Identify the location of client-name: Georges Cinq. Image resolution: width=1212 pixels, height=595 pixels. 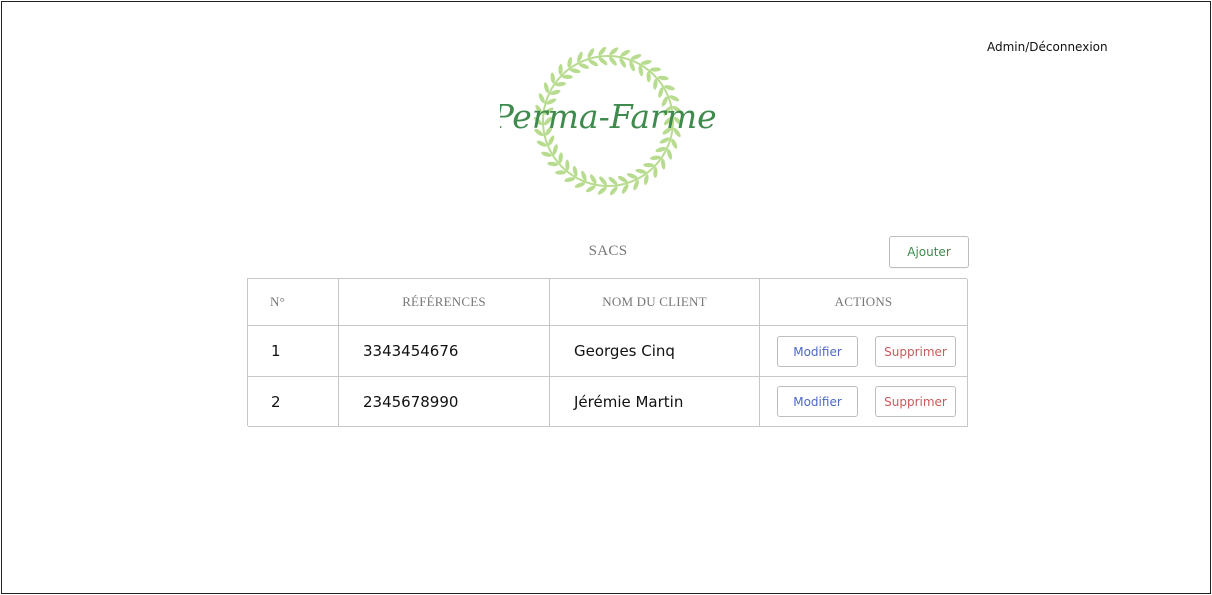
(655, 351).